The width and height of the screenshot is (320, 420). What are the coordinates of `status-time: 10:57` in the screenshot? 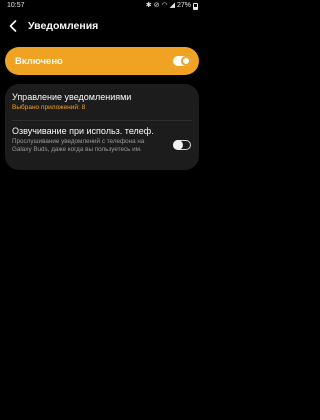 It's located at (16, 5).